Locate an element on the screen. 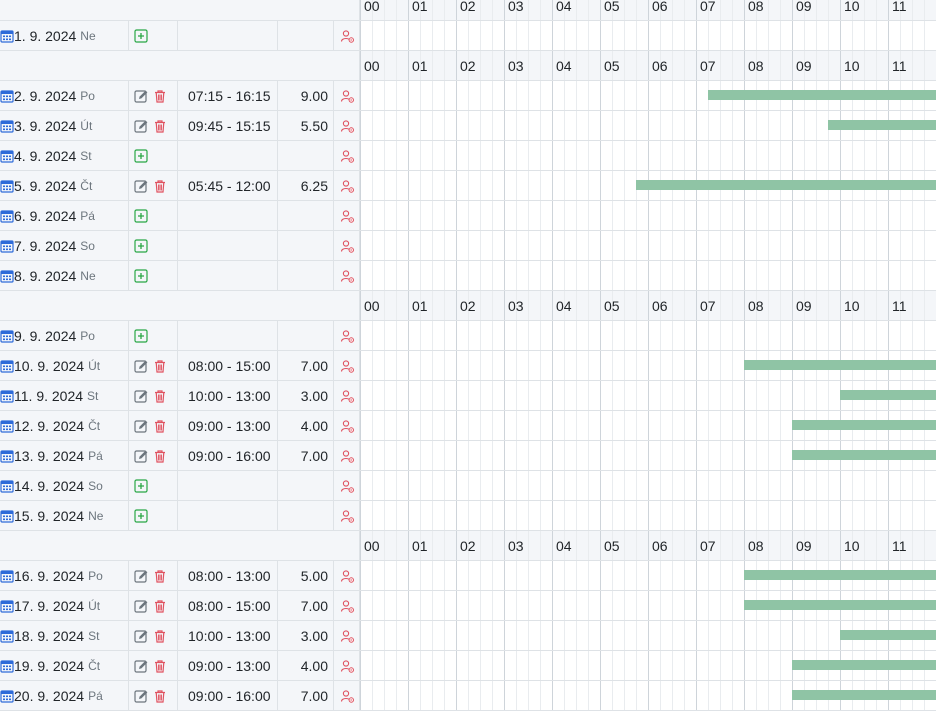 Image resolution: width=936 pixels, height=711 pixels. day-date: 18. 9. 2024 is located at coordinates (49, 636).